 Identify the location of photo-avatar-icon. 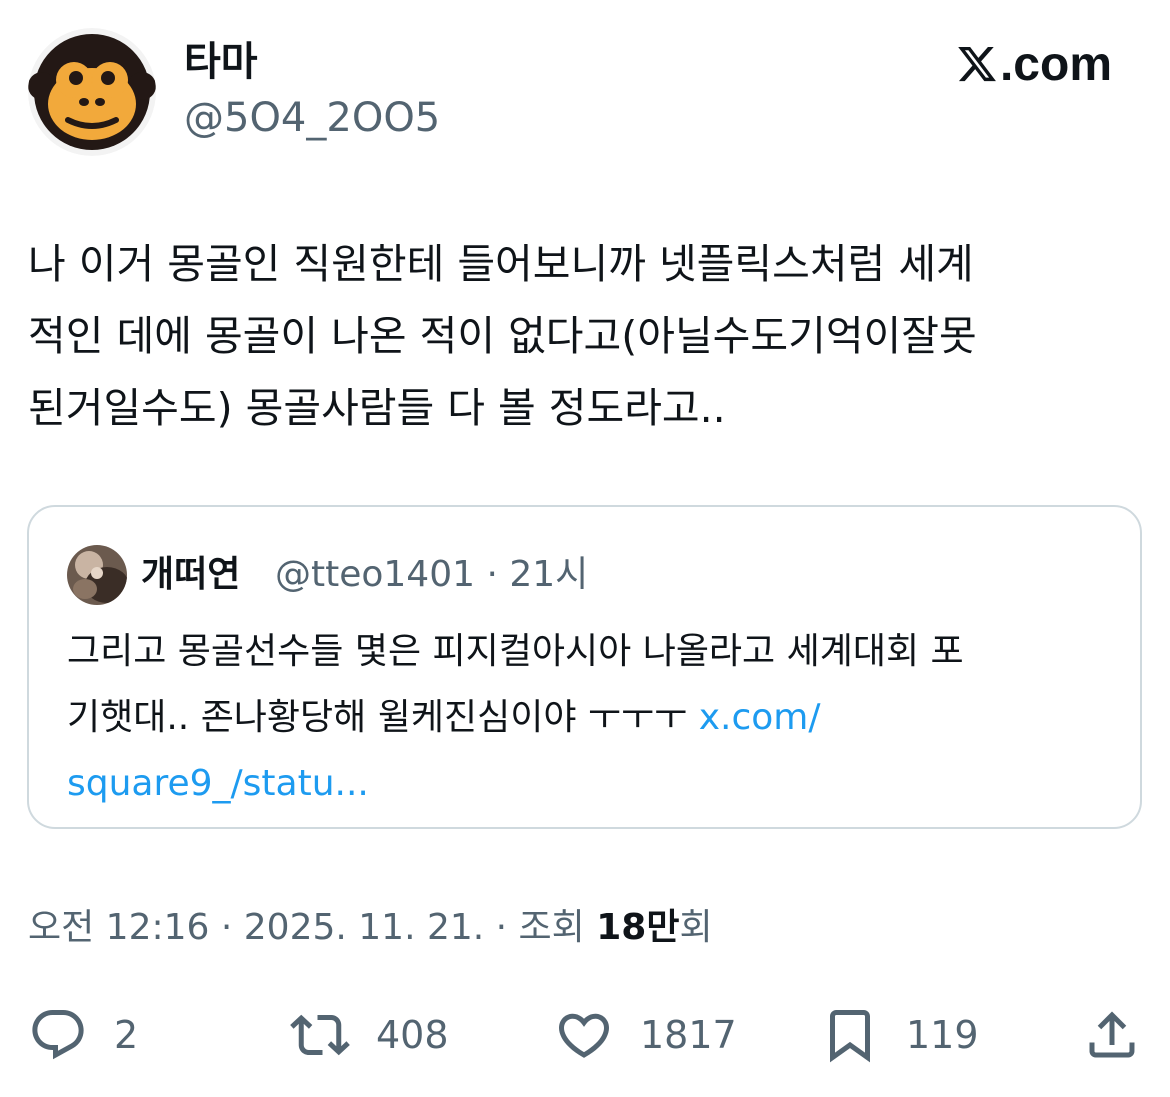
(97, 575).